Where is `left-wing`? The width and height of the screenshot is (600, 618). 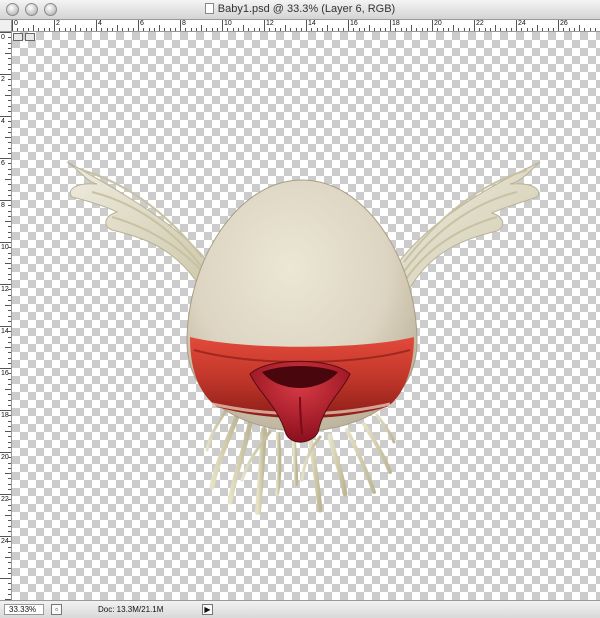 left-wing is located at coordinates (139, 222).